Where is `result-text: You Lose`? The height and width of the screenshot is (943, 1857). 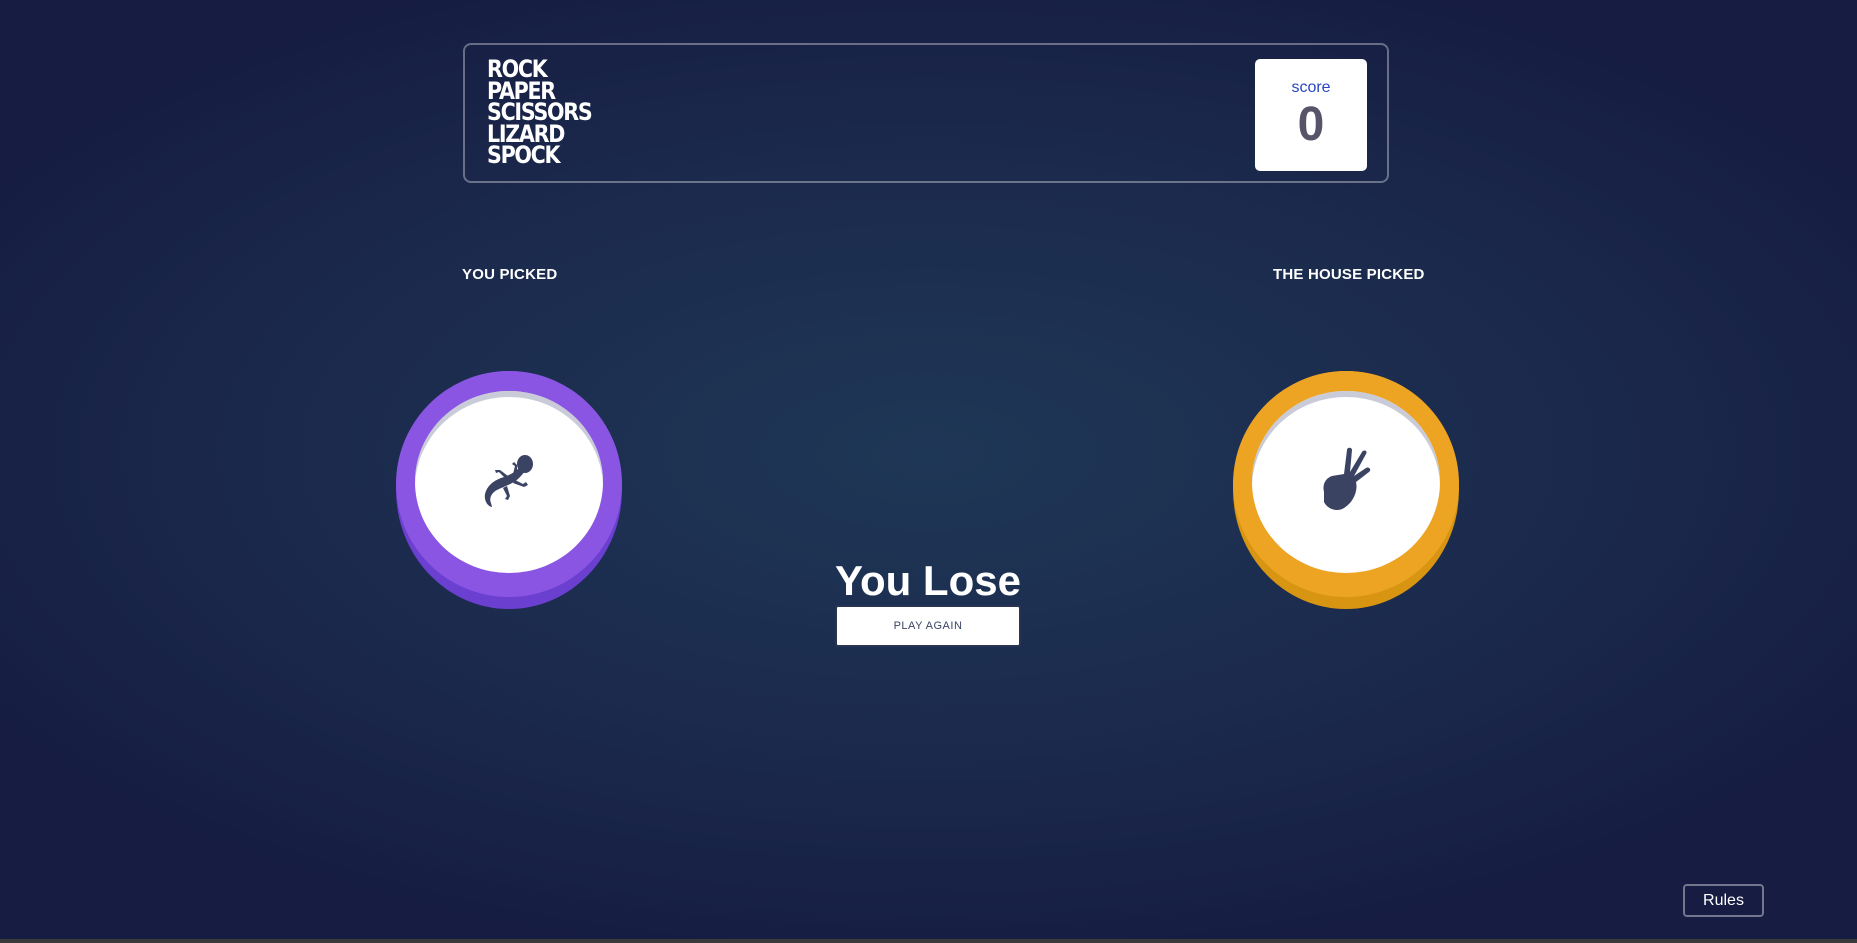
result-text: You Lose is located at coordinates (928, 580).